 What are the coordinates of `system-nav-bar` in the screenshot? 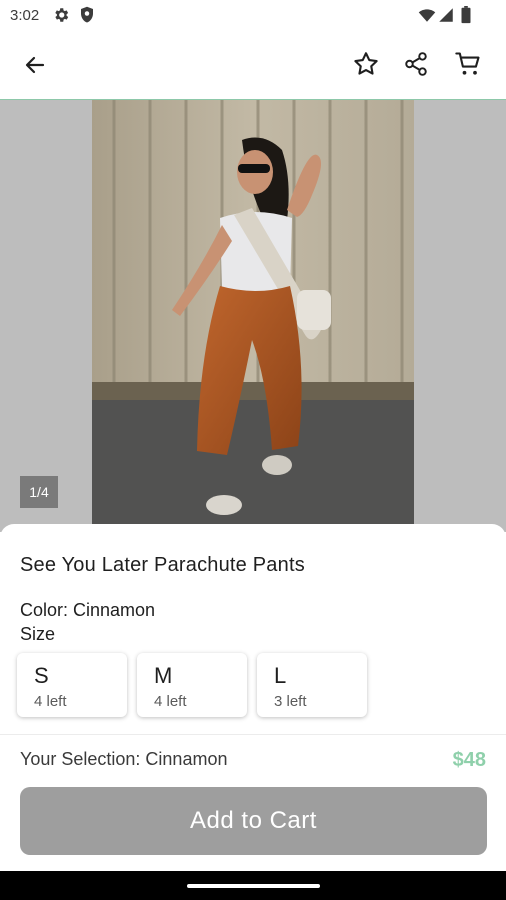 It's located at (253, 885).